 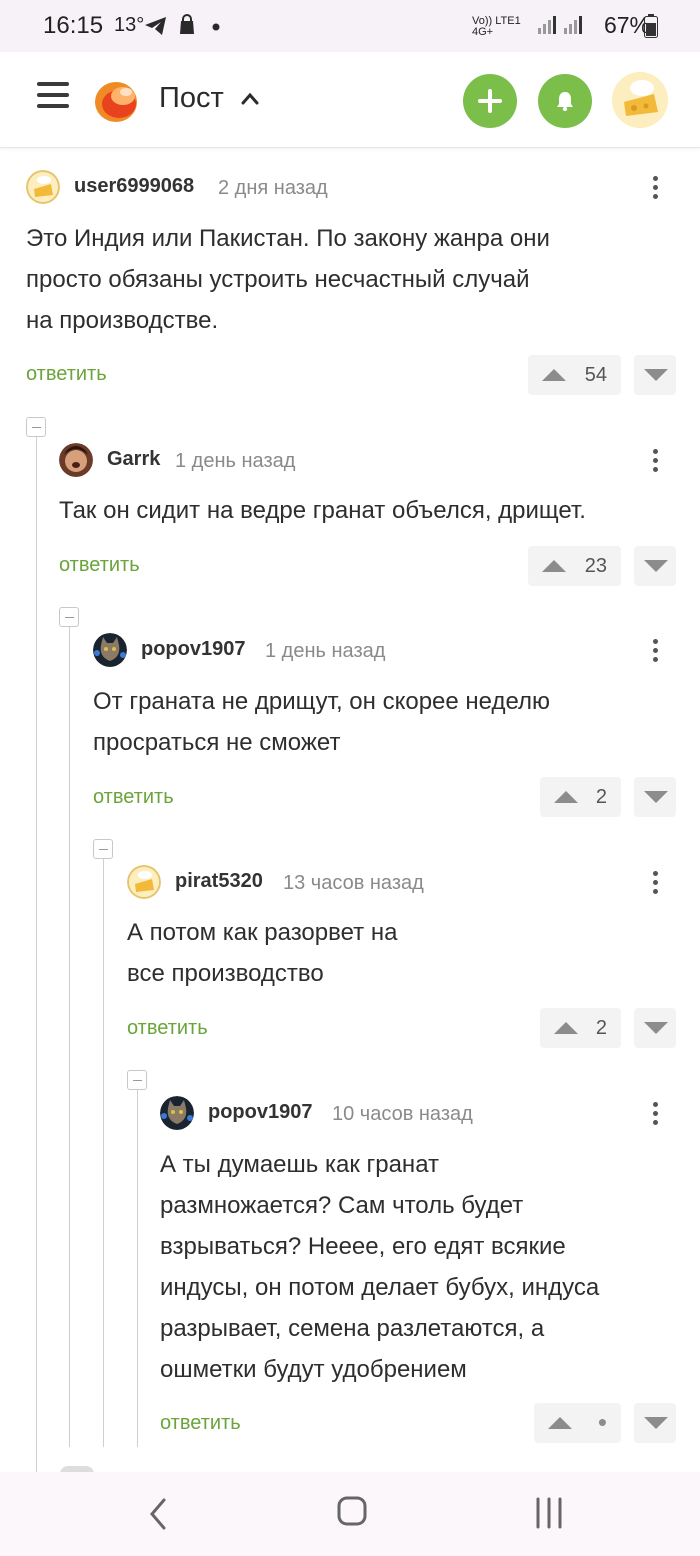 I want to click on status-temperature: 13°, so click(x=129, y=25).